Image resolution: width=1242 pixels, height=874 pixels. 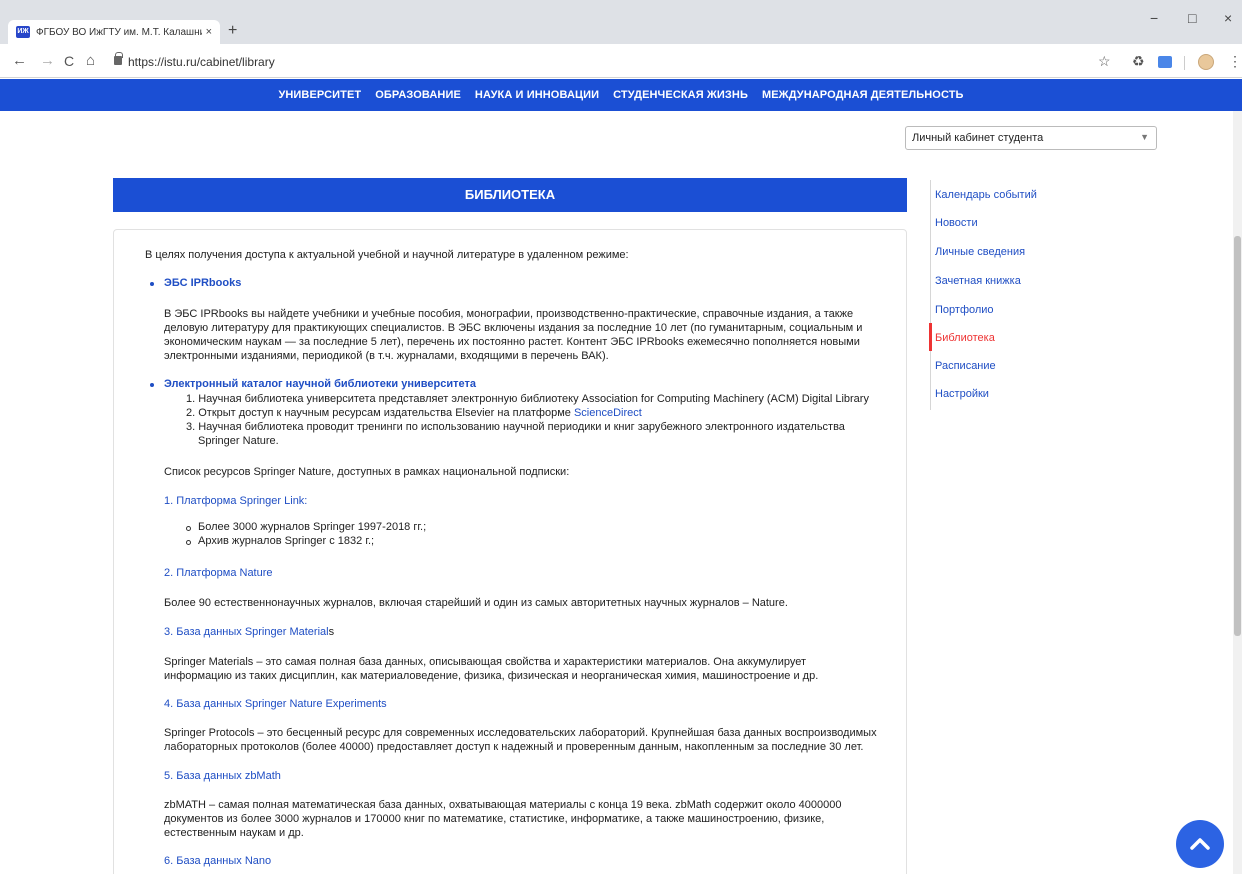 I want to click on springer-link-link: Платформа Springer Link:, so click(x=241, y=501).